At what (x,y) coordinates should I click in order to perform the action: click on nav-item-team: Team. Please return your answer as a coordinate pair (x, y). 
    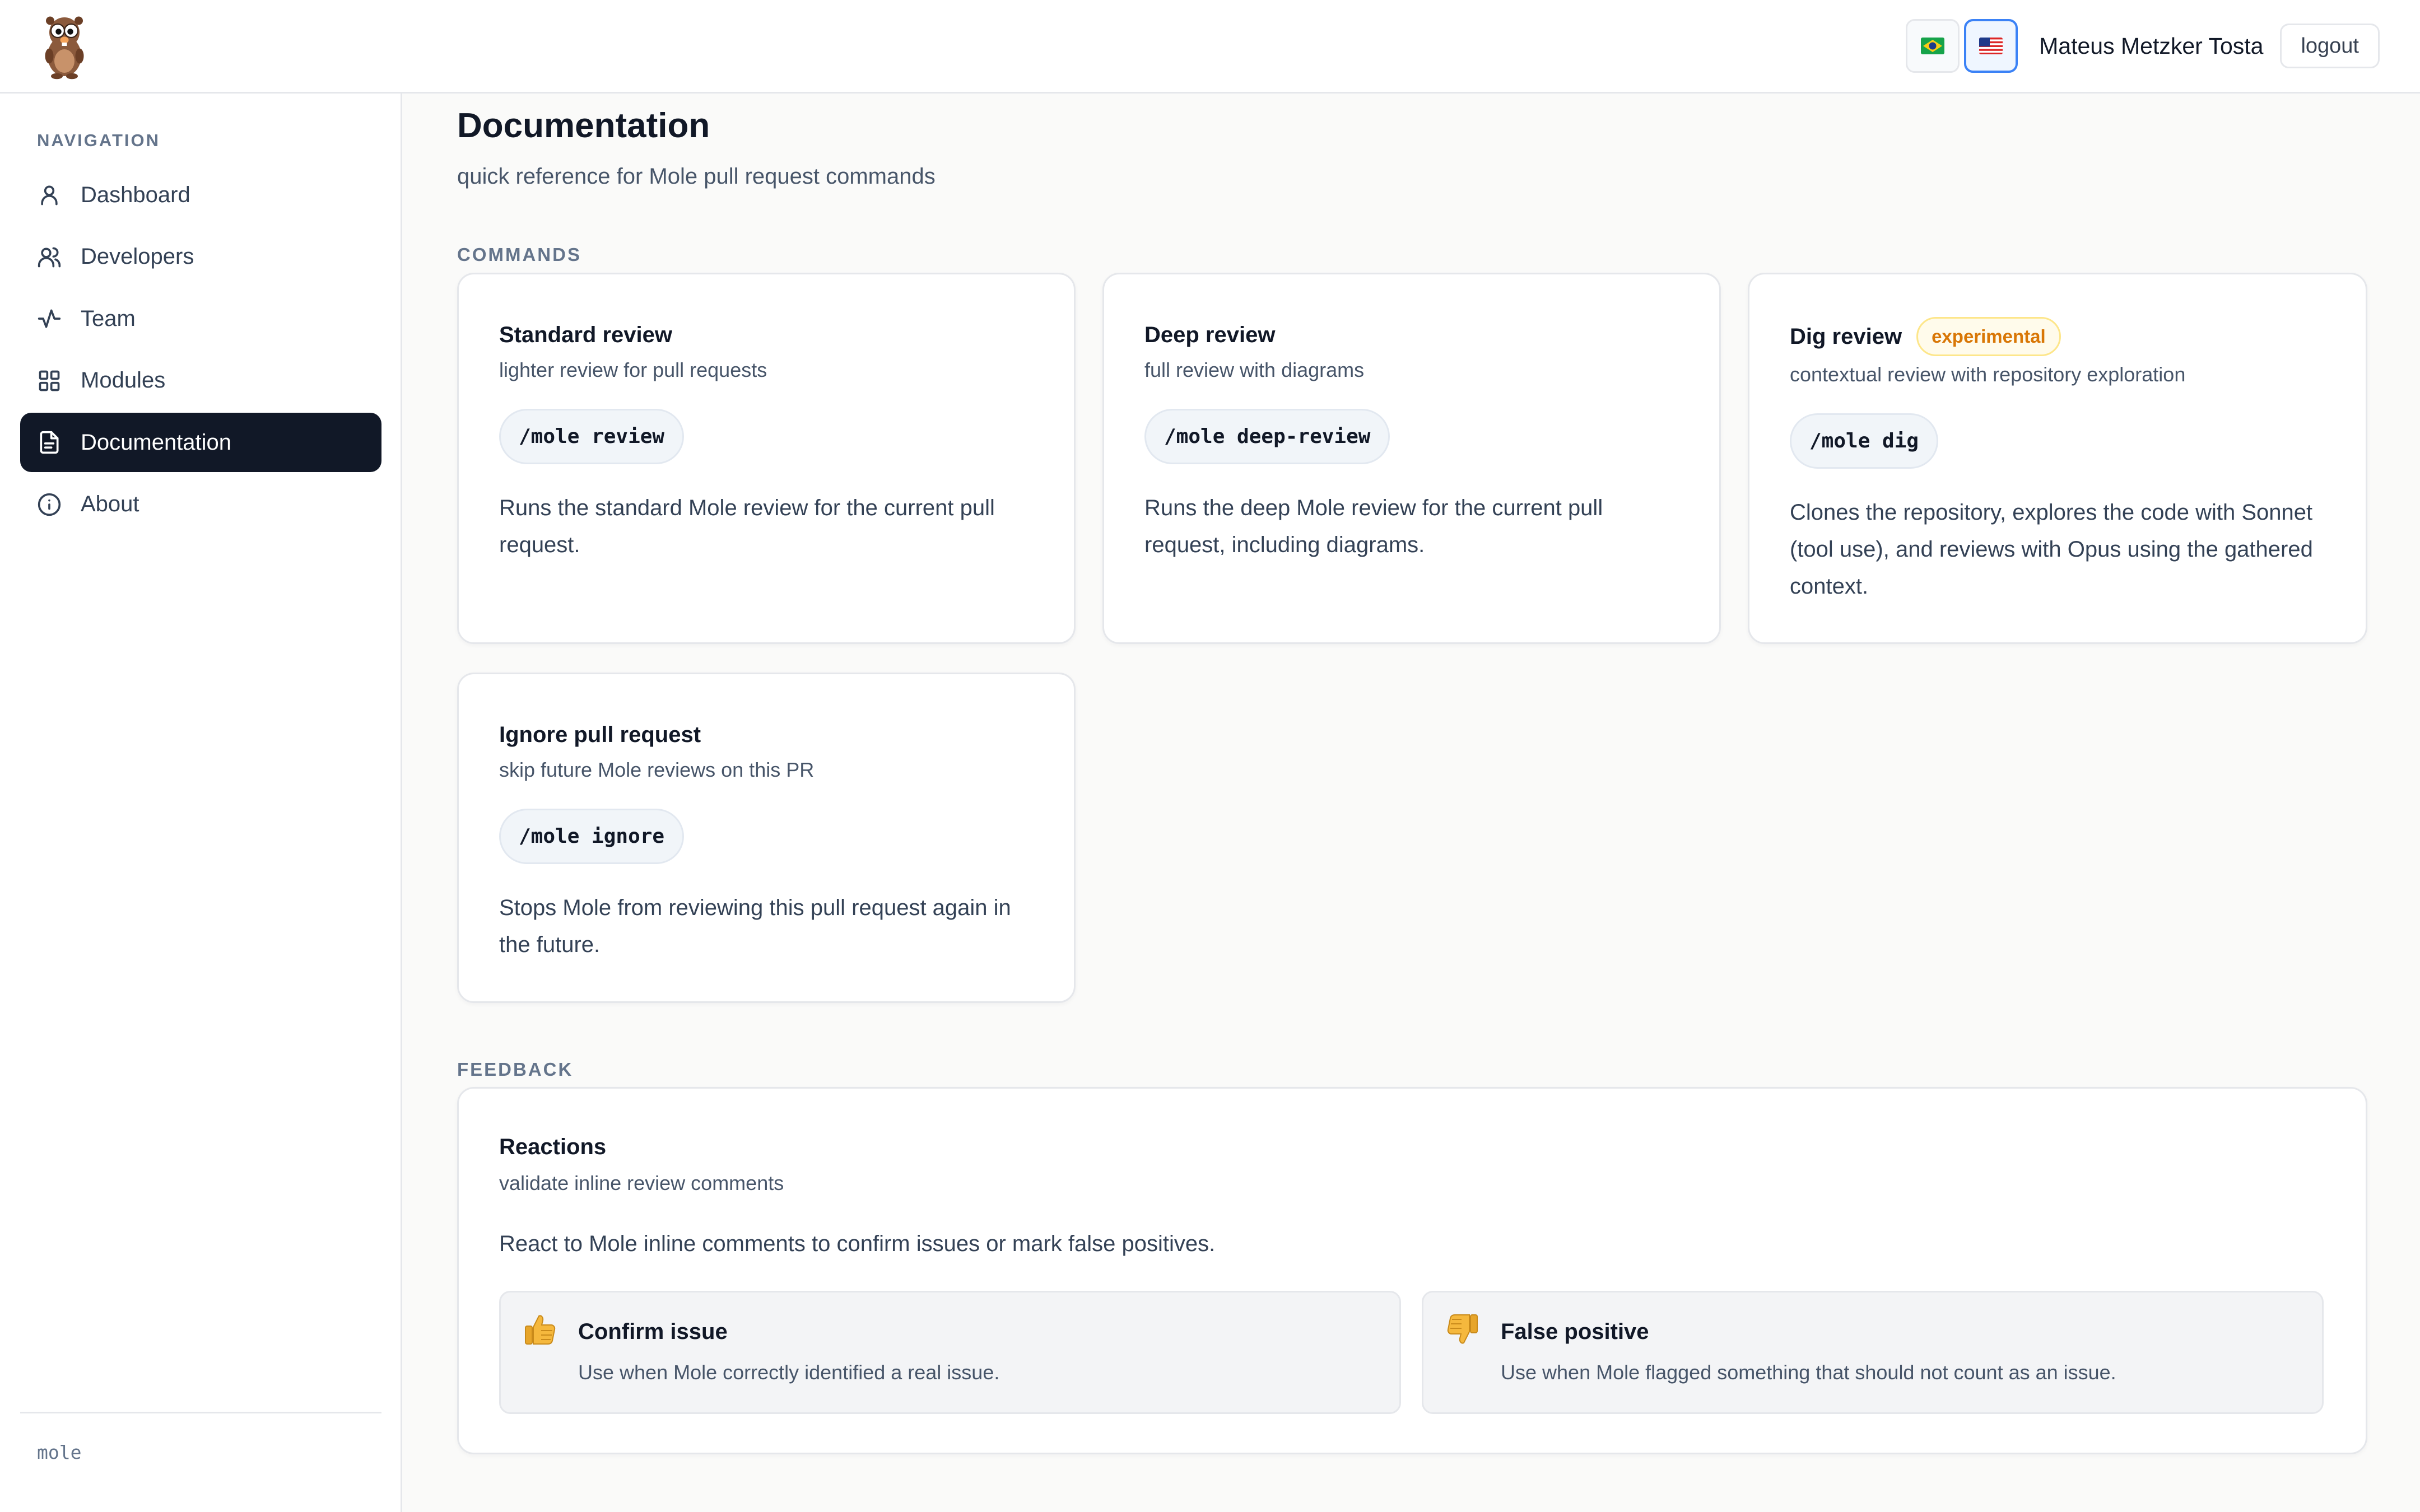
    Looking at the image, I should click on (201, 319).